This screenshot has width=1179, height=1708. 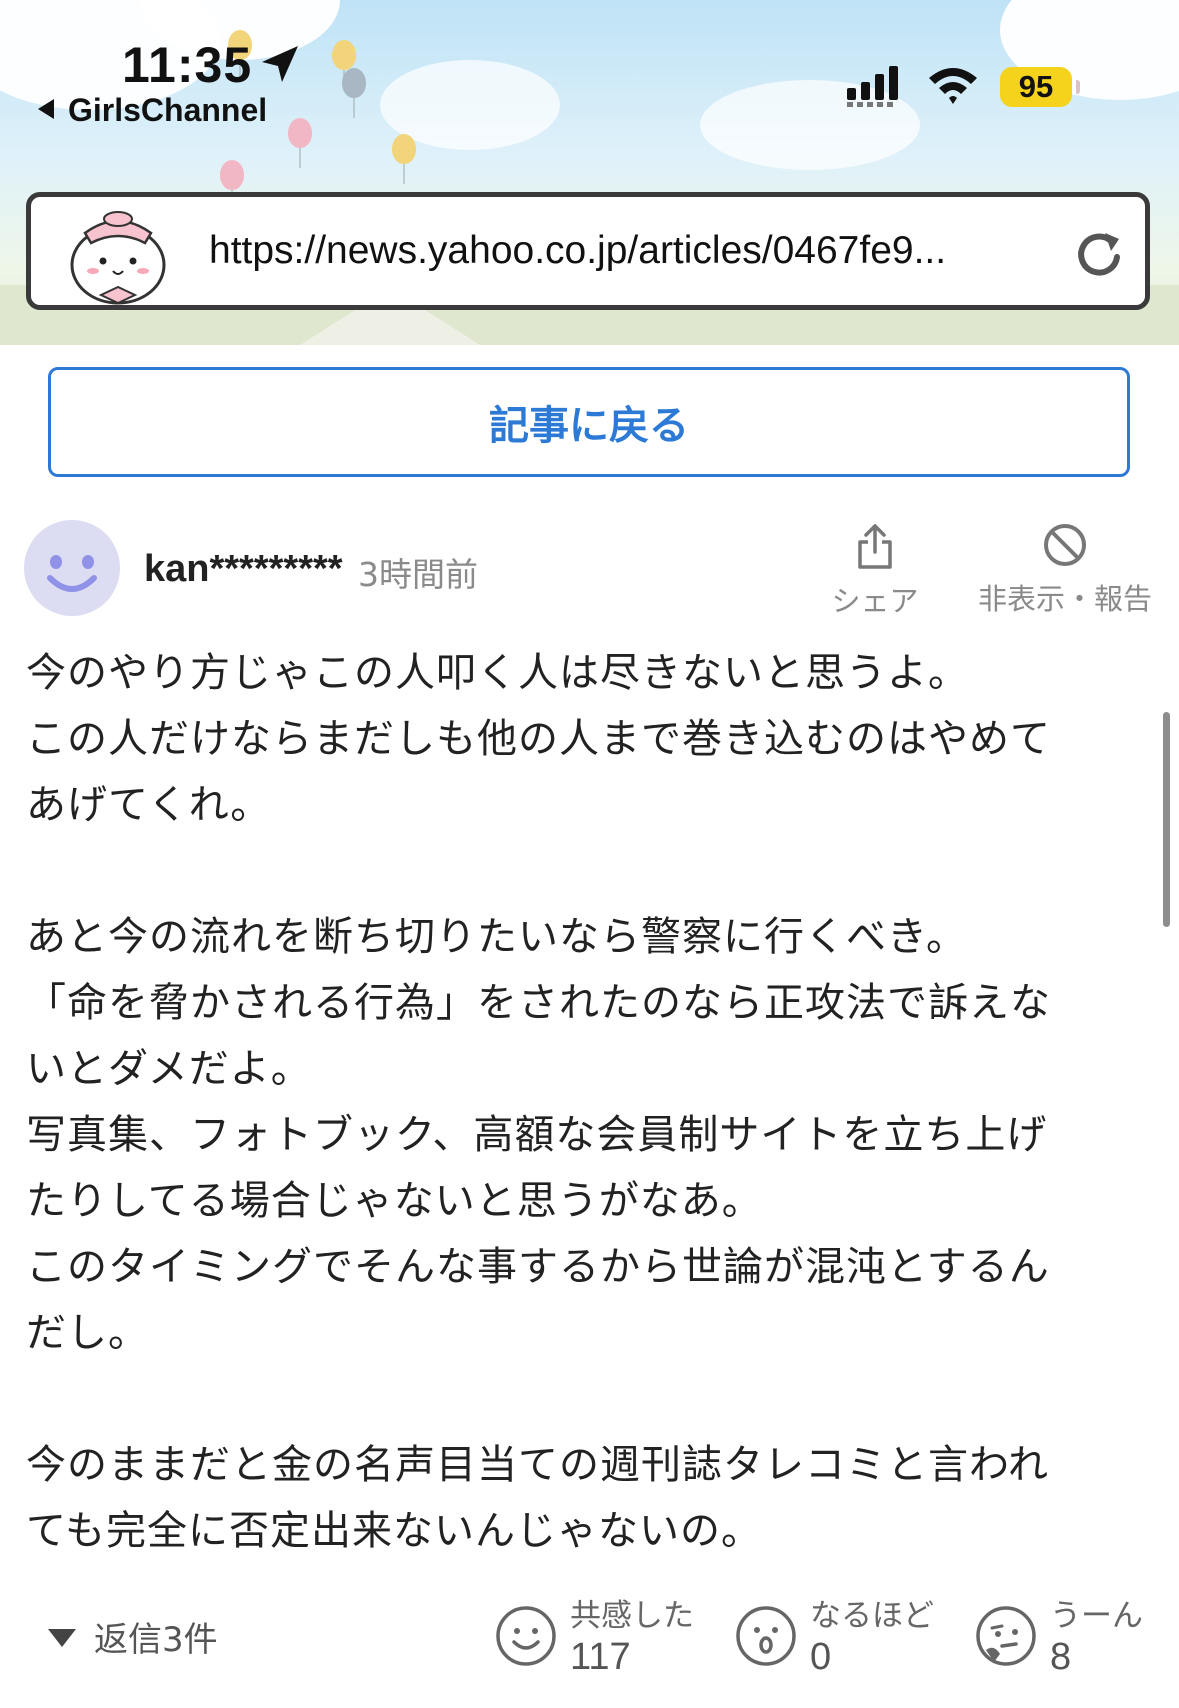 What do you see at coordinates (1006, 1636) in the screenshot?
I see `thinking-face-icon` at bounding box center [1006, 1636].